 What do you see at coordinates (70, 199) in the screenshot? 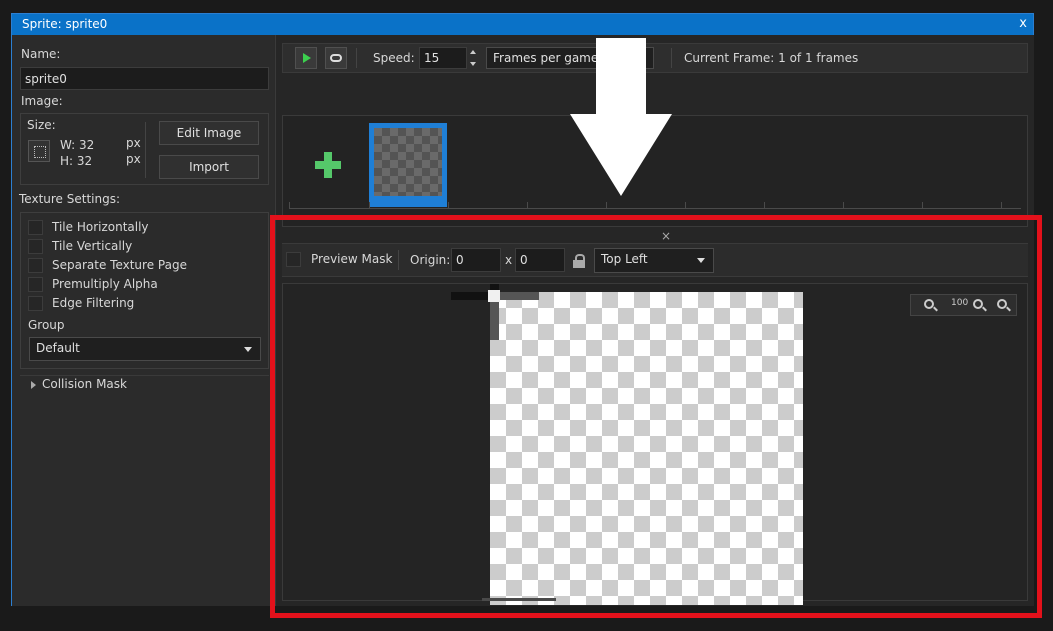
I see `texture-settings-label: Texture Settings:` at bounding box center [70, 199].